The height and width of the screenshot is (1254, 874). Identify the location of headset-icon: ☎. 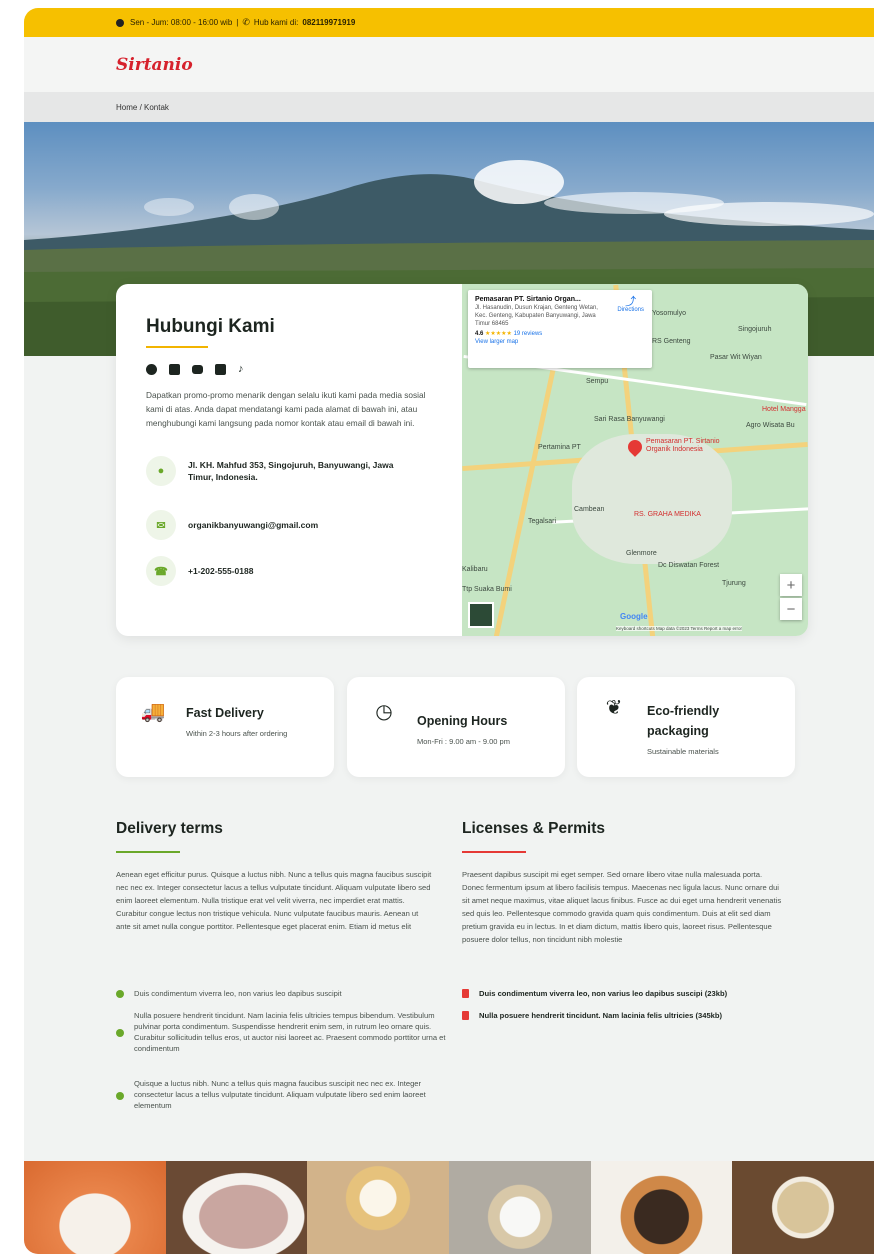
(161, 571).